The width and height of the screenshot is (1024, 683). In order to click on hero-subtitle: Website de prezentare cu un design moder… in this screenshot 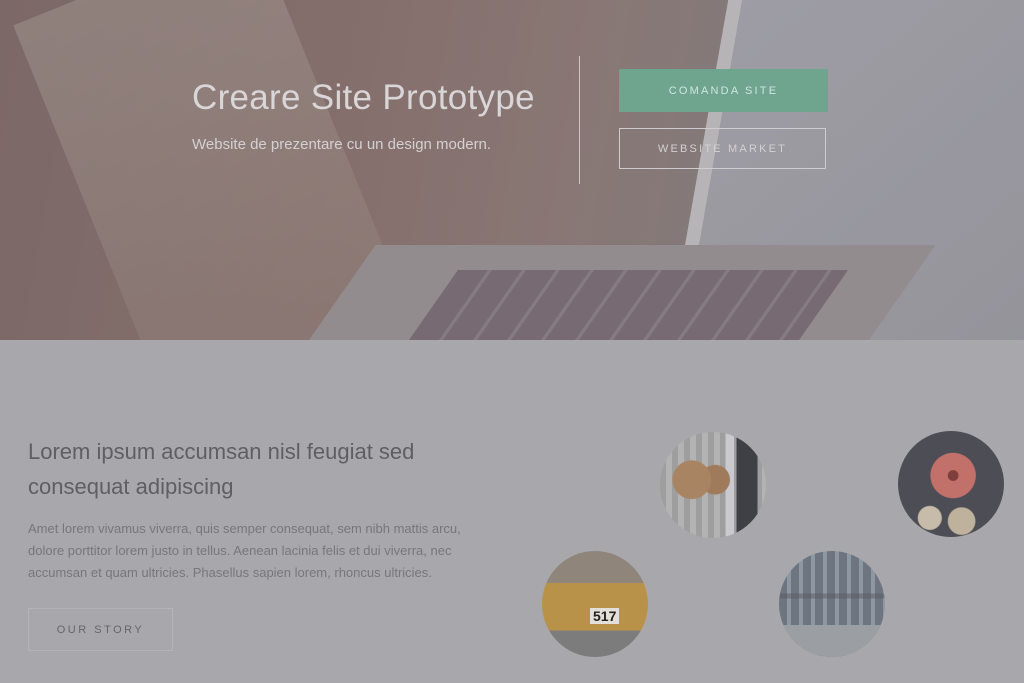, I will do `click(342, 144)`.